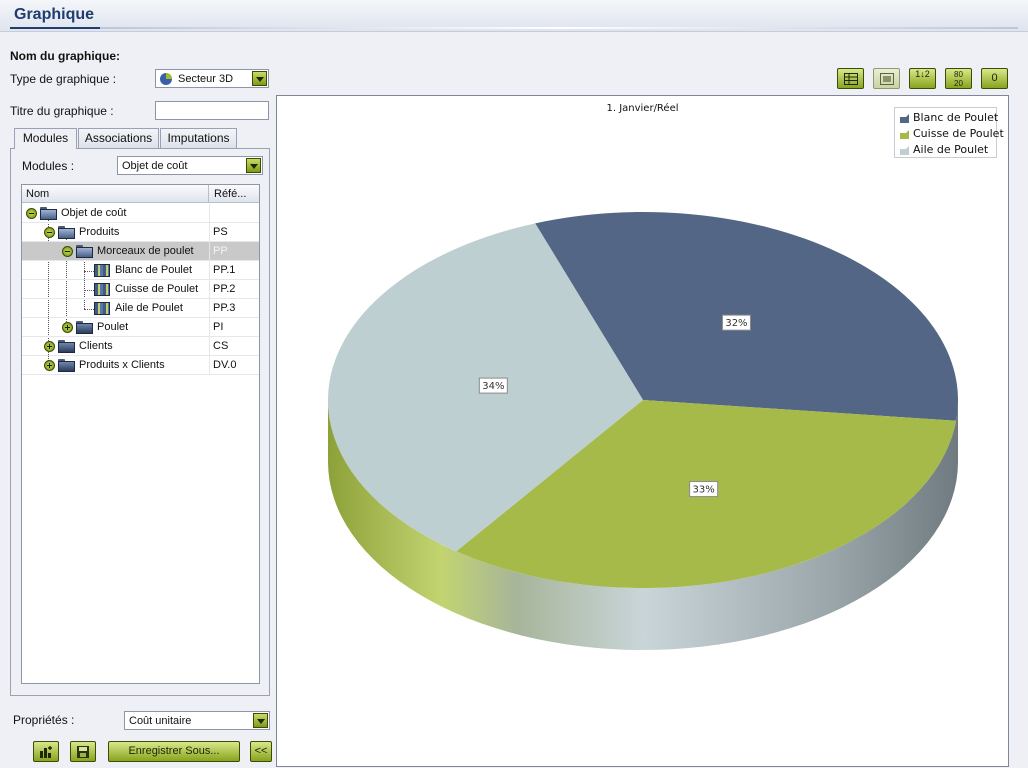 This screenshot has height=768, width=1028. I want to click on tree-row: Poulet PI, so click(140, 327).